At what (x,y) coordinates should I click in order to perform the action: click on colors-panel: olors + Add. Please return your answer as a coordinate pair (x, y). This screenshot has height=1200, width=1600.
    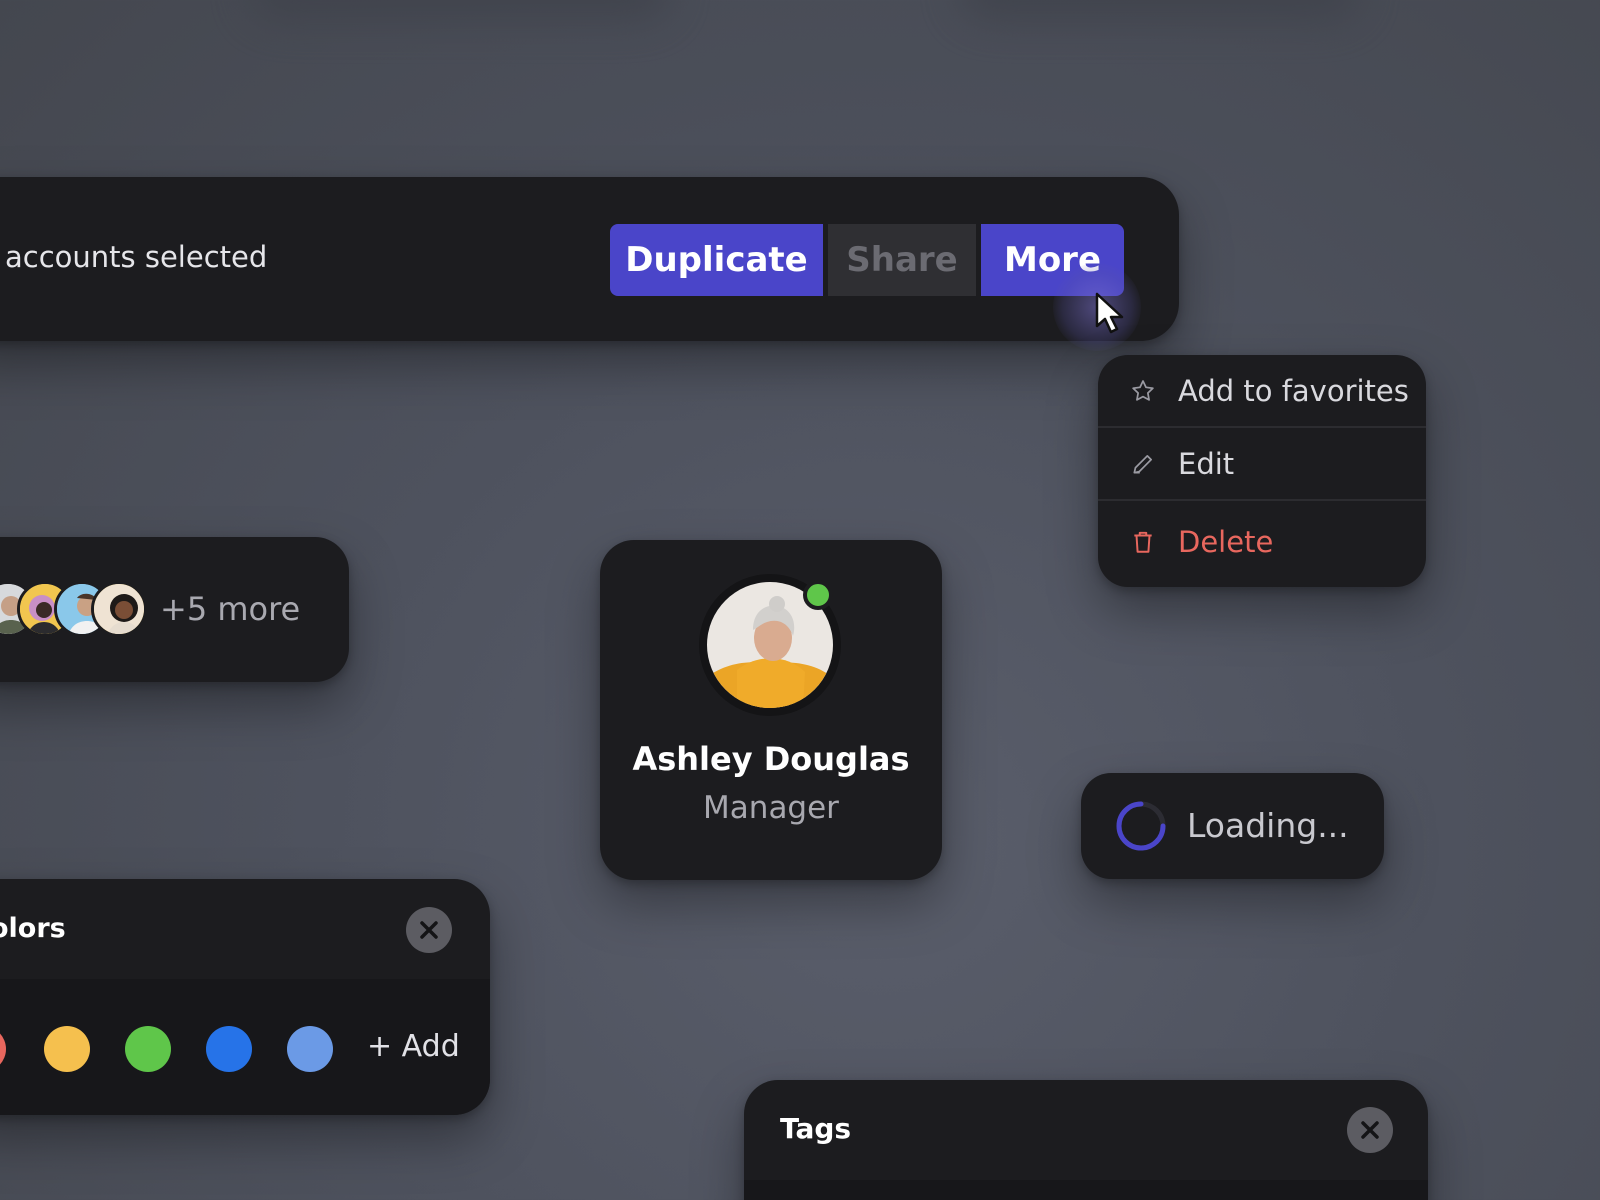
    Looking at the image, I should click on (245, 997).